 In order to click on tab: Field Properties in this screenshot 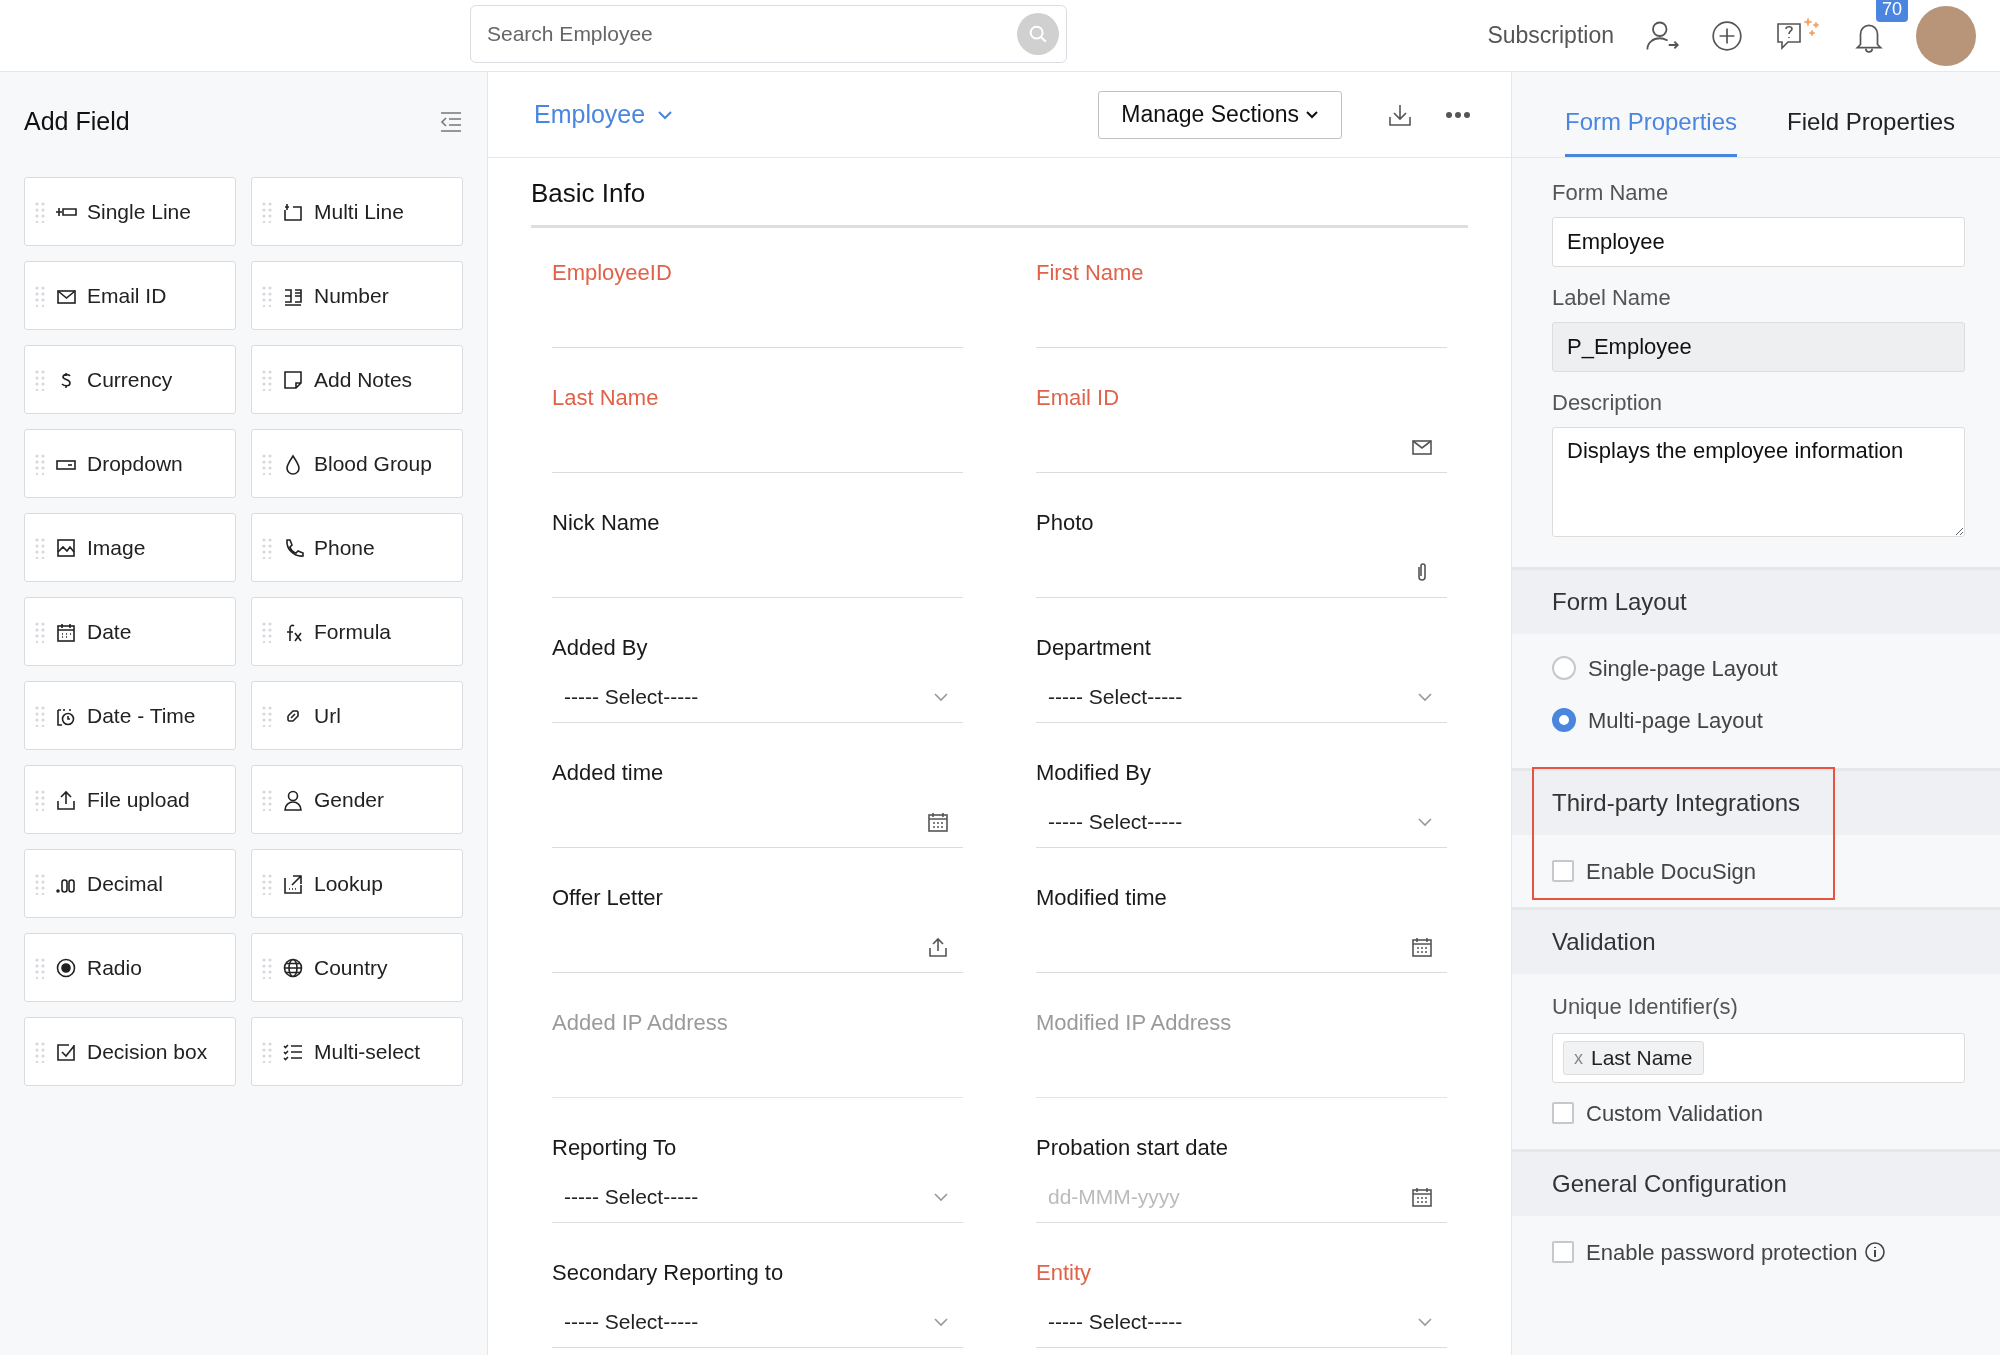, I will do `click(1871, 130)`.